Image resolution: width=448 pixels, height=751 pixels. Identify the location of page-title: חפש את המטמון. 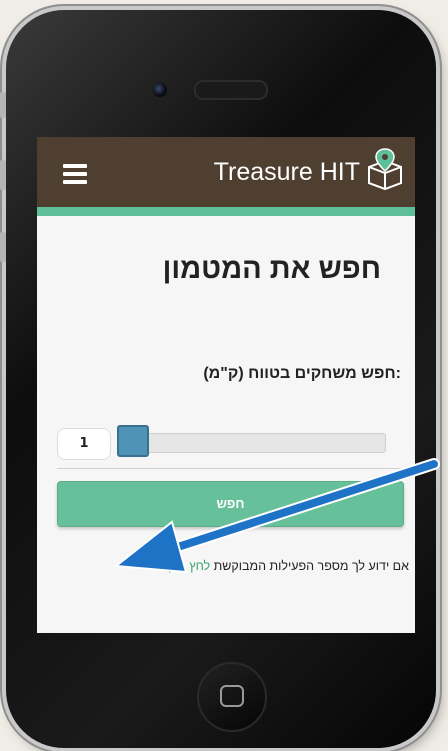
(271, 269).